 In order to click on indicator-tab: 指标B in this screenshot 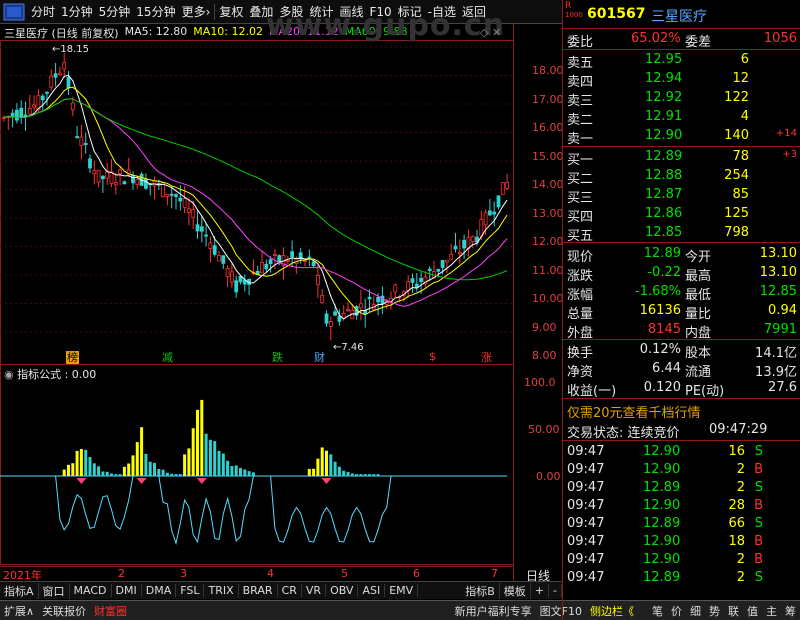, I will do `click(480, 590)`.